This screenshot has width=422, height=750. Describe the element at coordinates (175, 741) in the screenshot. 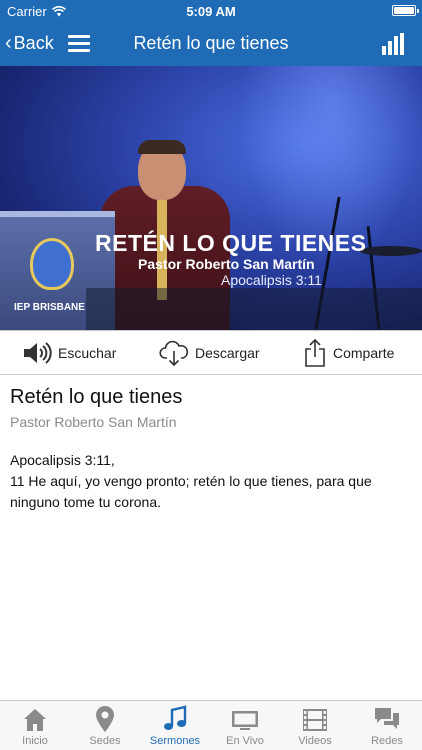

I see `tab-label: Sermones` at that location.